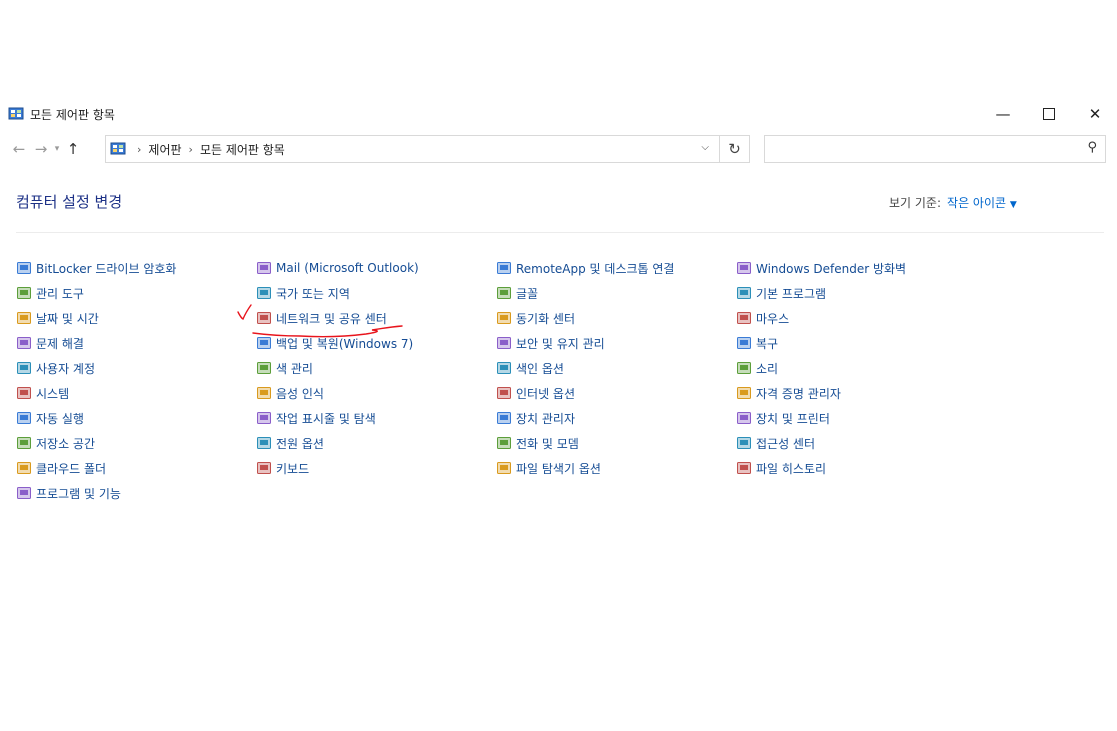  I want to click on control-panel-item-label: 색인 옵션, so click(540, 368).